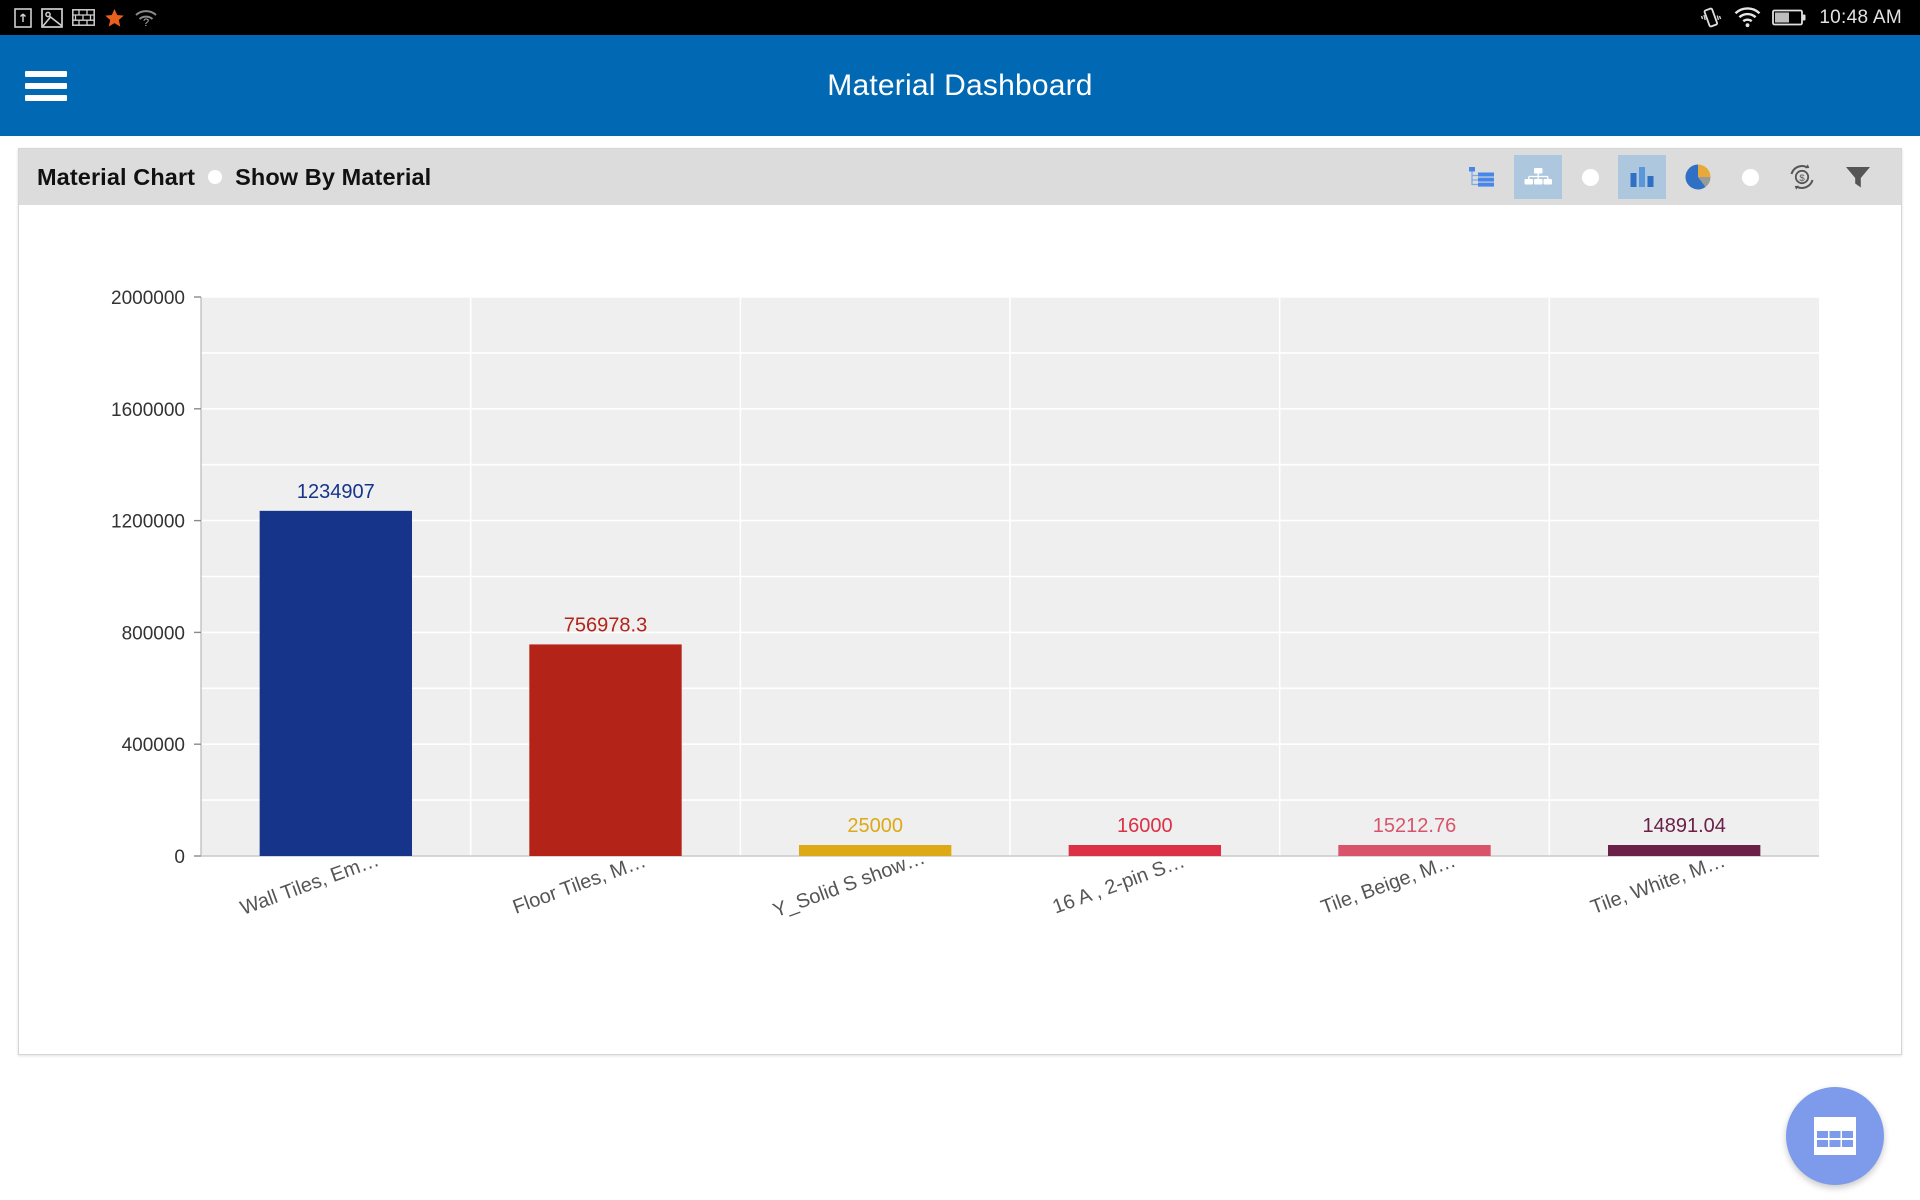 The height and width of the screenshot is (1200, 1920). Describe the element at coordinates (1747, 17) in the screenshot. I see `wifi-icon` at that location.